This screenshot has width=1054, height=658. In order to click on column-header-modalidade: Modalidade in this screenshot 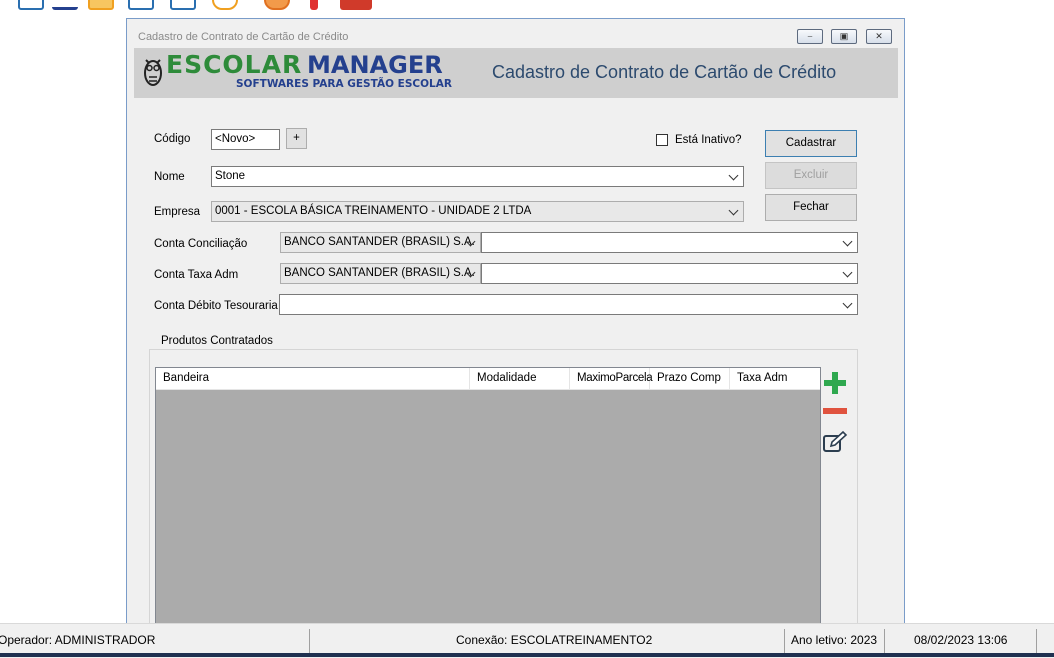, I will do `click(520, 378)`.